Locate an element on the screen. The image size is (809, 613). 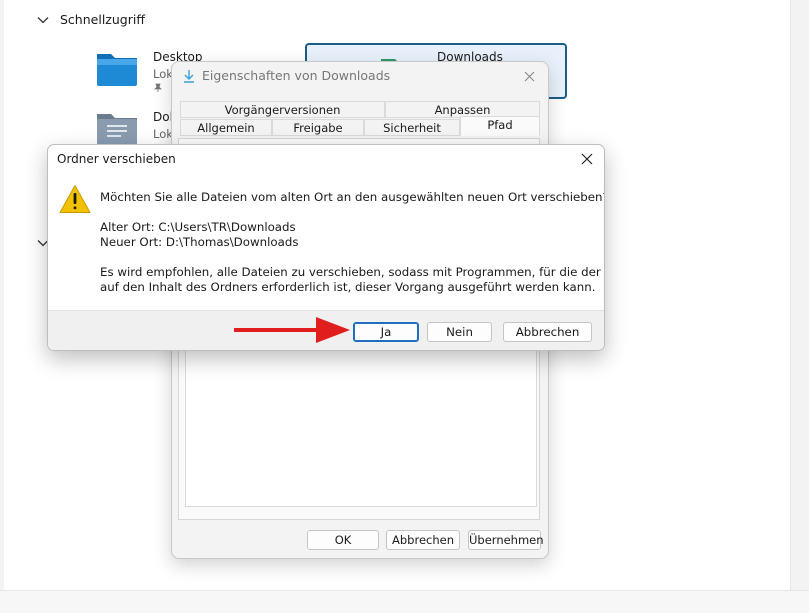
explorer-left-edge is located at coordinates (2, 306).